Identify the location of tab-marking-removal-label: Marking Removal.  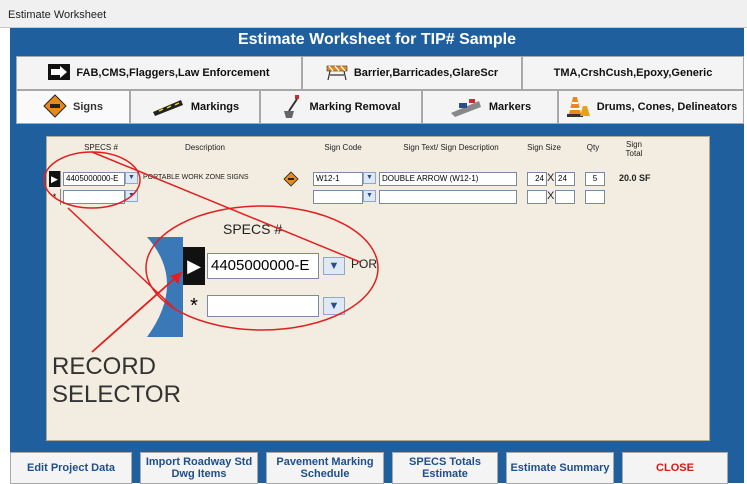
(355, 107).